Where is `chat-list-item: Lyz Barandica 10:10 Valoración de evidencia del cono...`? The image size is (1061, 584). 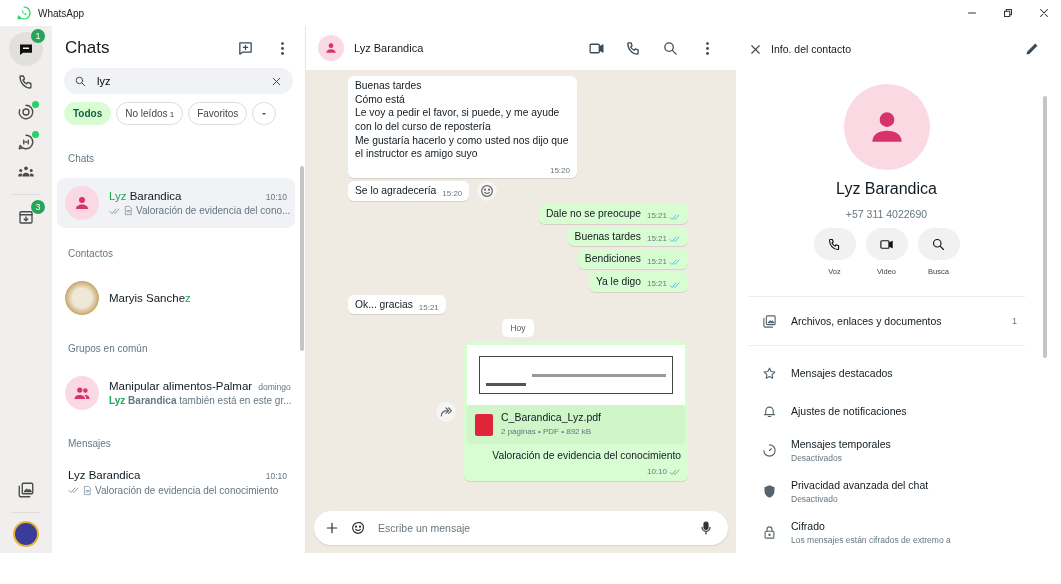
chat-list-item: Lyz Barandica 10:10 Valoración de evidencia del cono... is located at coordinates (176, 203).